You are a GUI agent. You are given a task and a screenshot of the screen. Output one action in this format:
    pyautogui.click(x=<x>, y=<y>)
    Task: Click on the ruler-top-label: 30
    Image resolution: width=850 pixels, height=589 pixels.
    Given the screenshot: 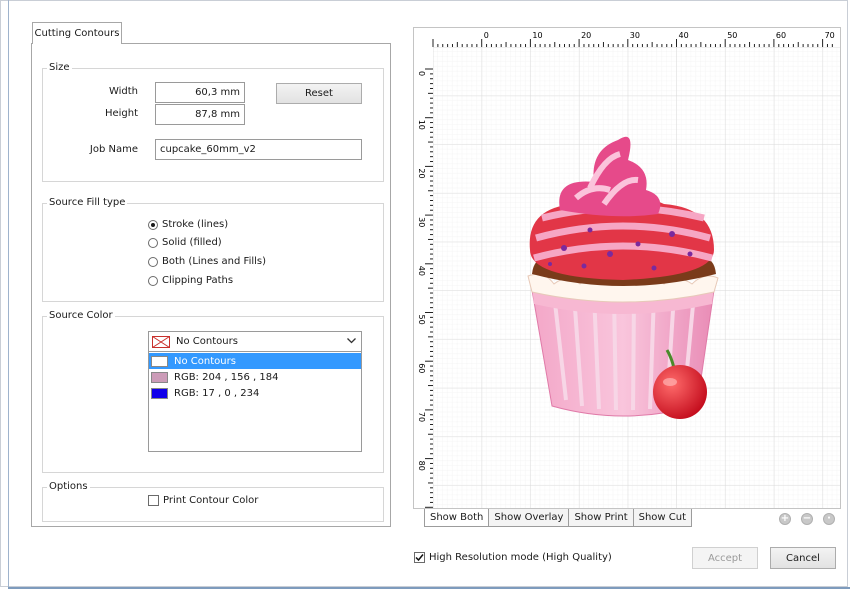 What is the action you would take?
    pyautogui.click(x=635, y=35)
    